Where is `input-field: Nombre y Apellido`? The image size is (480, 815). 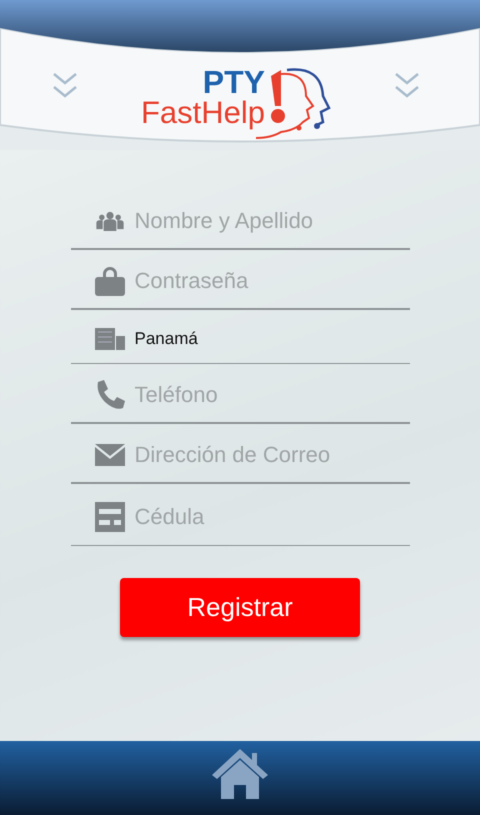 input-field: Nombre y Apellido is located at coordinates (264, 221).